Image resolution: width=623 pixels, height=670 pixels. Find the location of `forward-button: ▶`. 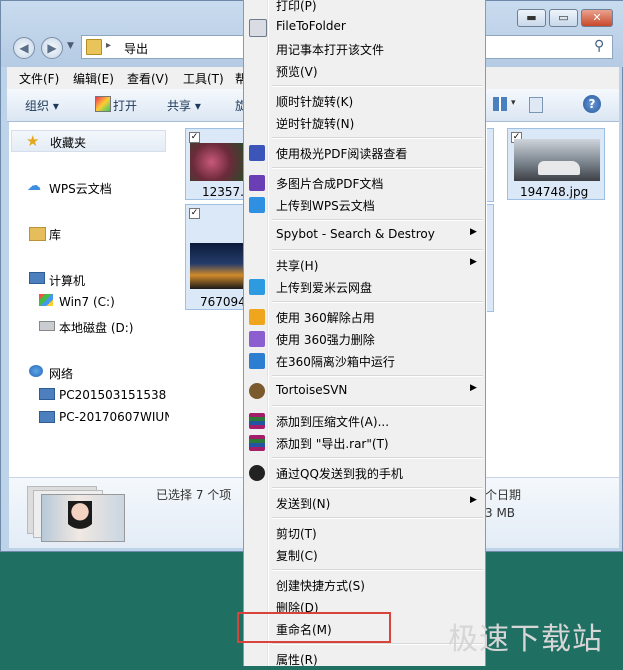

forward-button: ▶ is located at coordinates (52, 48).